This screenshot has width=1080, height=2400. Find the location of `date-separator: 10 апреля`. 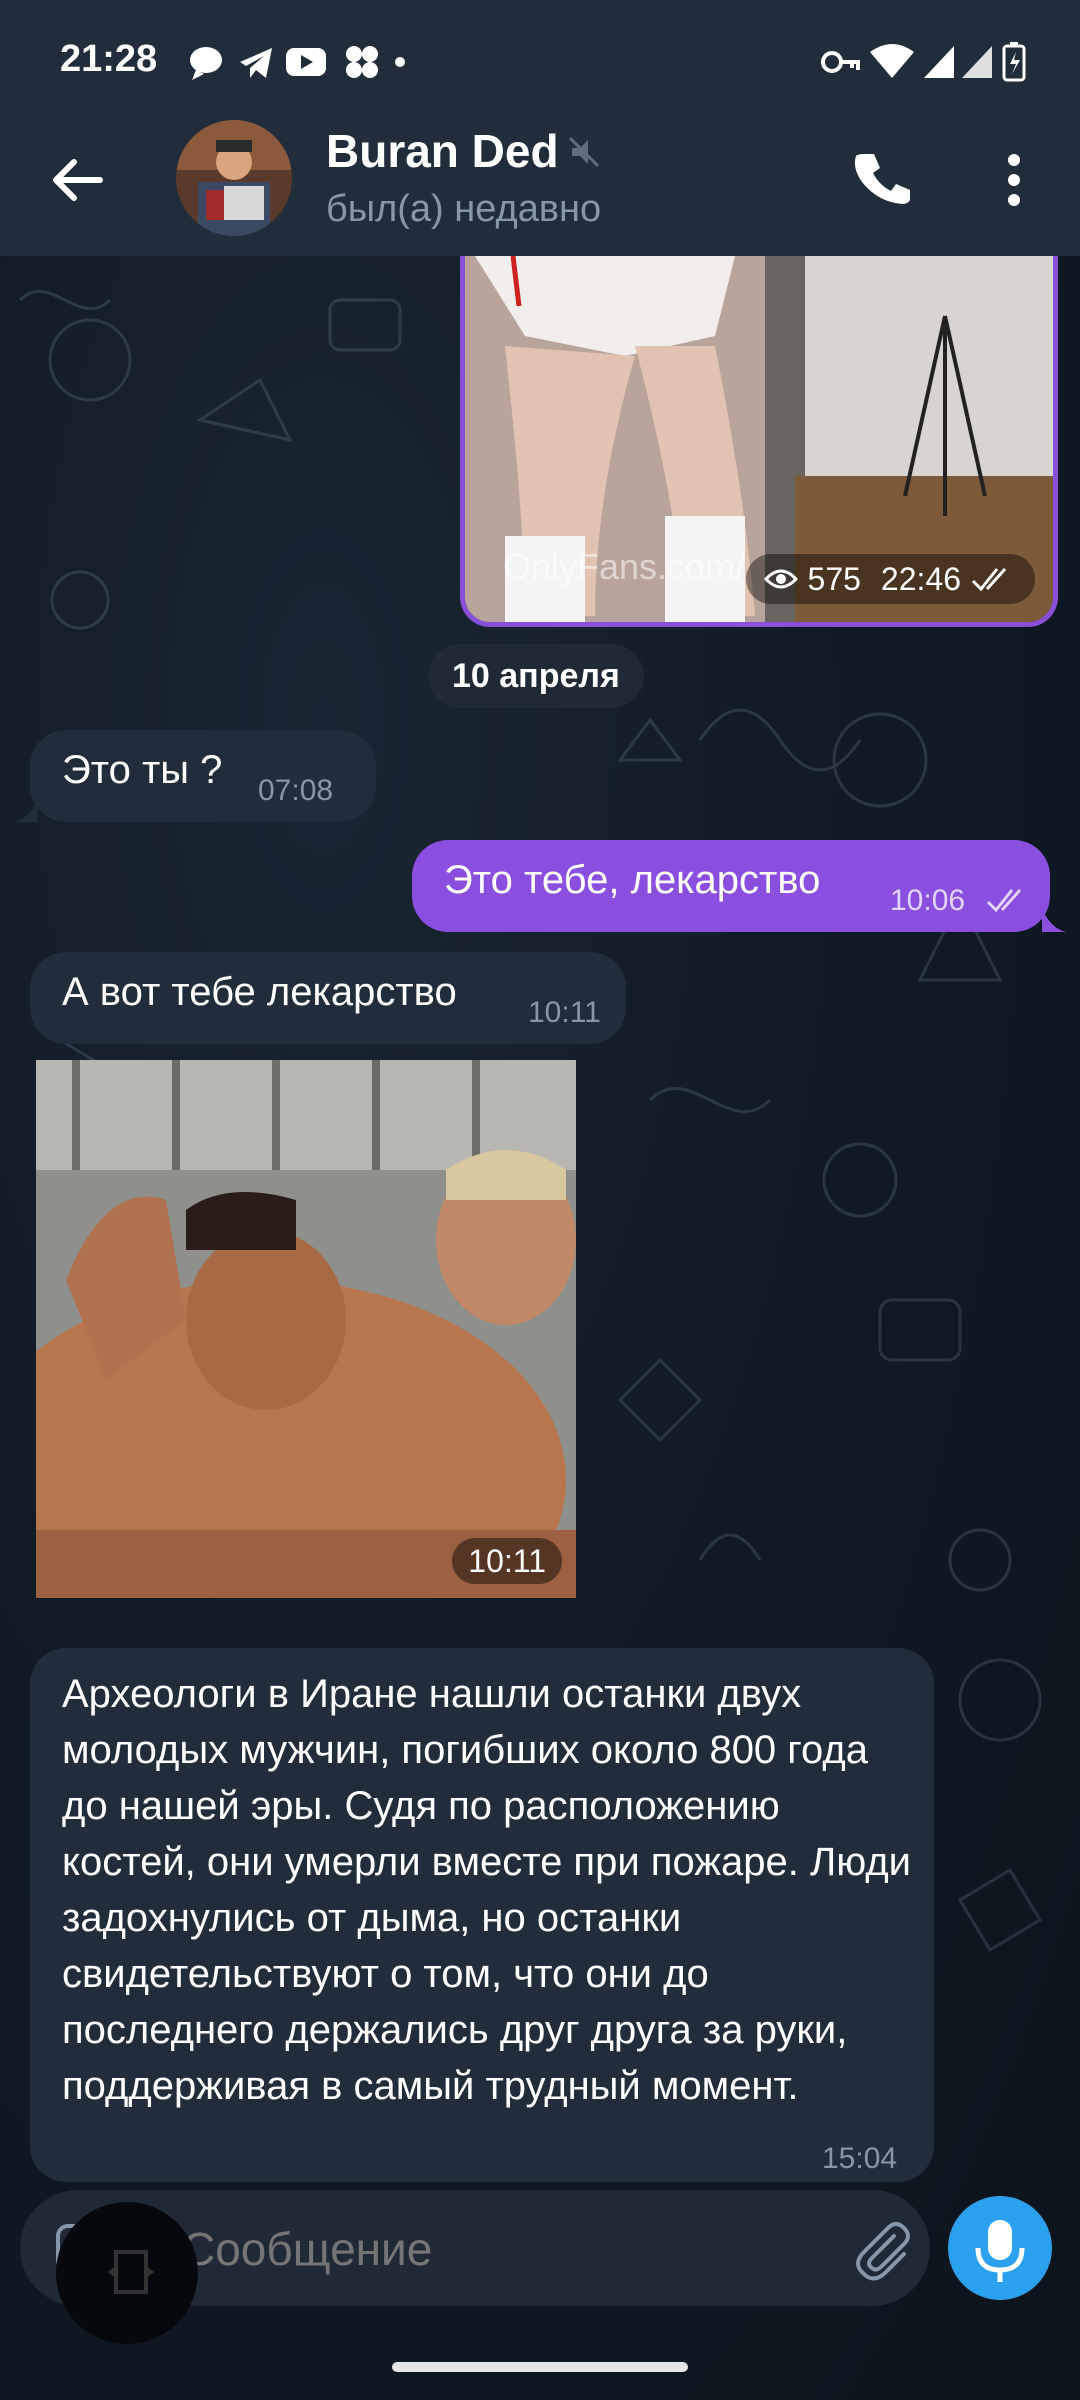

date-separator: 10 апреля is located at coordinates (536, 676).